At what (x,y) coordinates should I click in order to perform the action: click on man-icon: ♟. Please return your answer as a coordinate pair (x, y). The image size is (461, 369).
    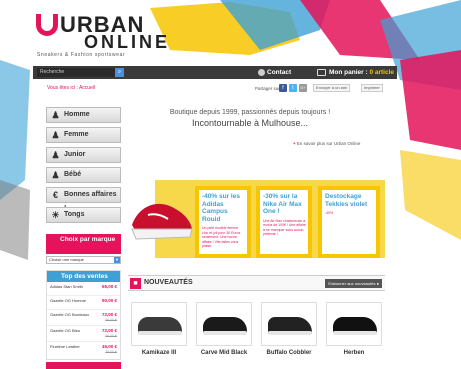
    Looking at the image, I should click on (55, 115).